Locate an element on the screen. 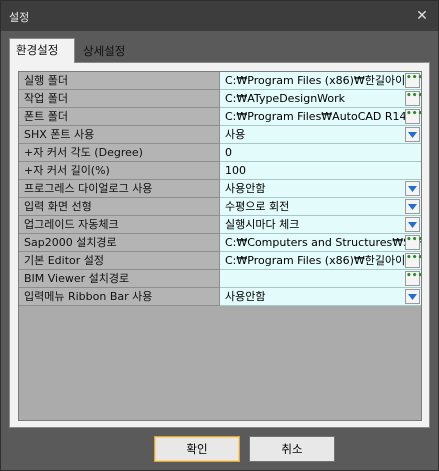 The height and width of the screenshot is (471, 439). property-row-progress-dialog: 프로그레스 다이얼로그 사용 사용안함 is located at coordinates (220, 189).